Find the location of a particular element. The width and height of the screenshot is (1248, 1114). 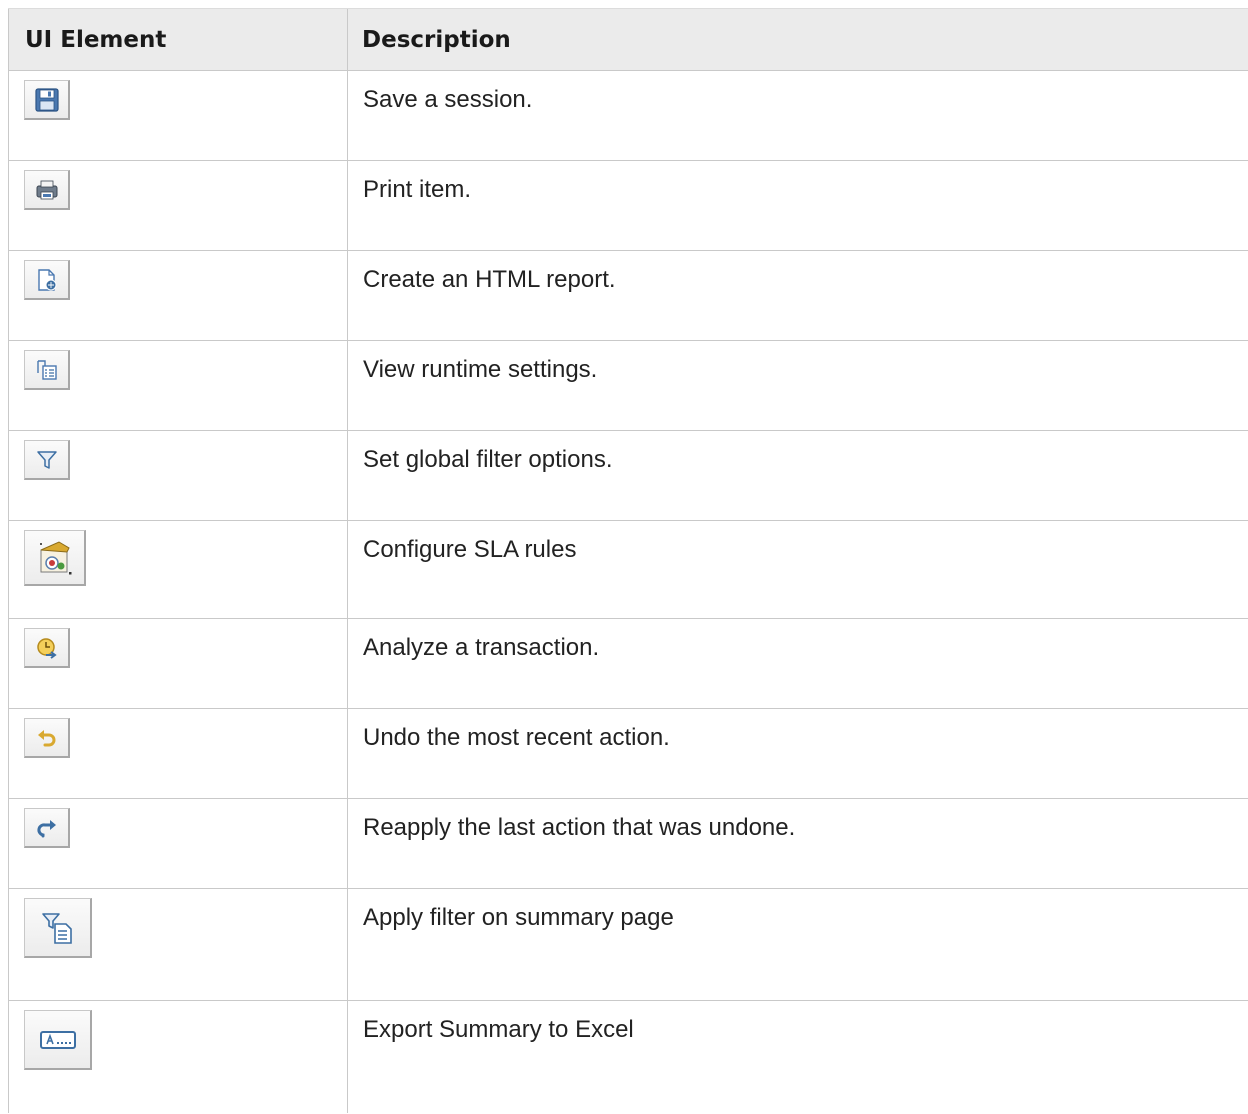

row-description: View runtime settings. is located at coordinates (797, 385).